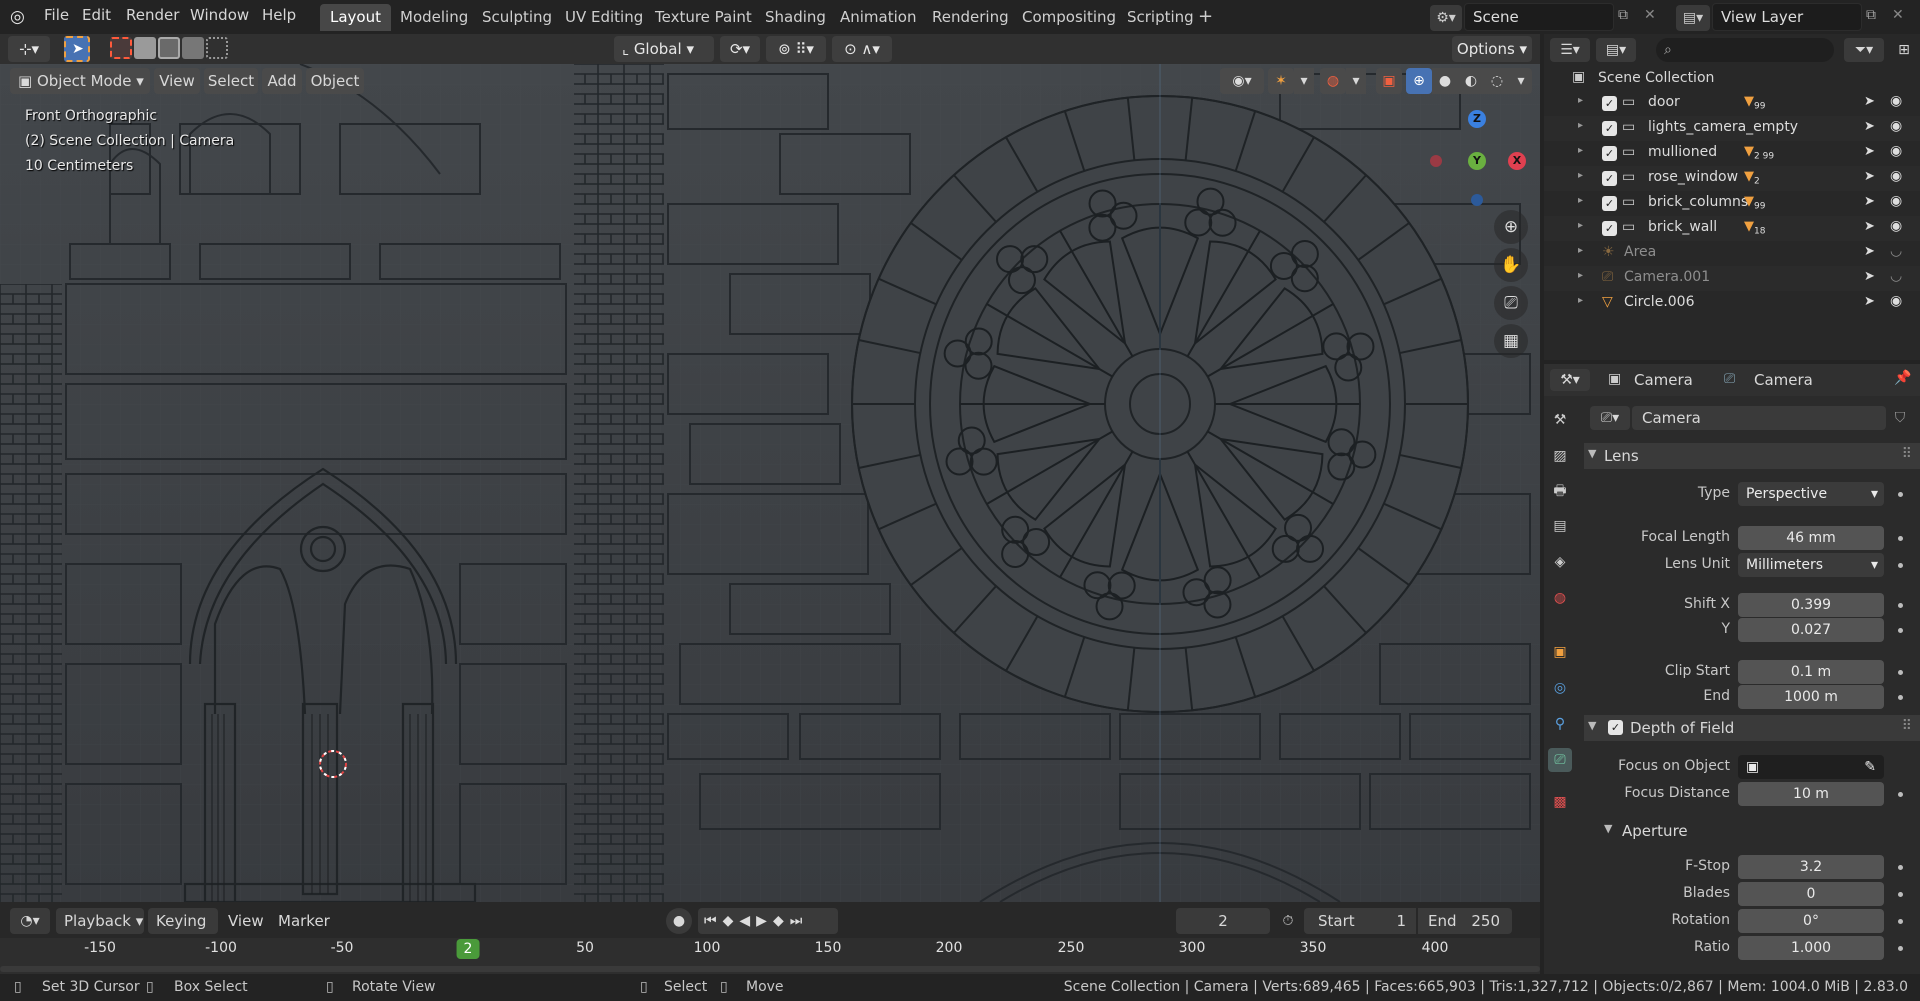 The width and height of the screenshot is (1920, 1001). Describe the element at coordinates (183, 932) in the screenshot. I see `keying-menu: Keying ▾` at that location.